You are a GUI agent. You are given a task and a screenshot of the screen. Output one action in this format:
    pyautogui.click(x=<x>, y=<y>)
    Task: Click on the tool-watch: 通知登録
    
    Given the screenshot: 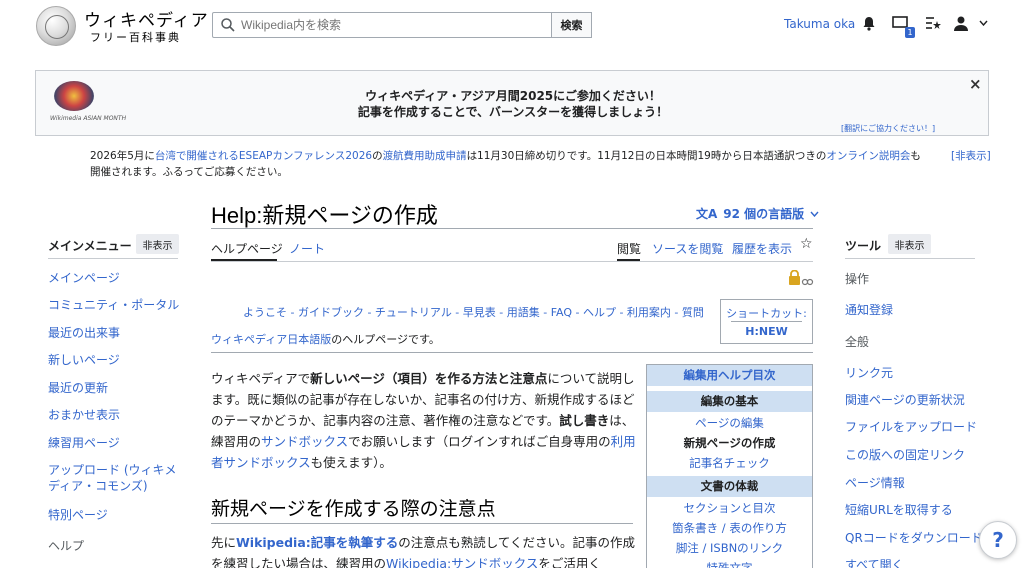 What is the action you would take?
    pyautogui.click(x=869, y=310)
    